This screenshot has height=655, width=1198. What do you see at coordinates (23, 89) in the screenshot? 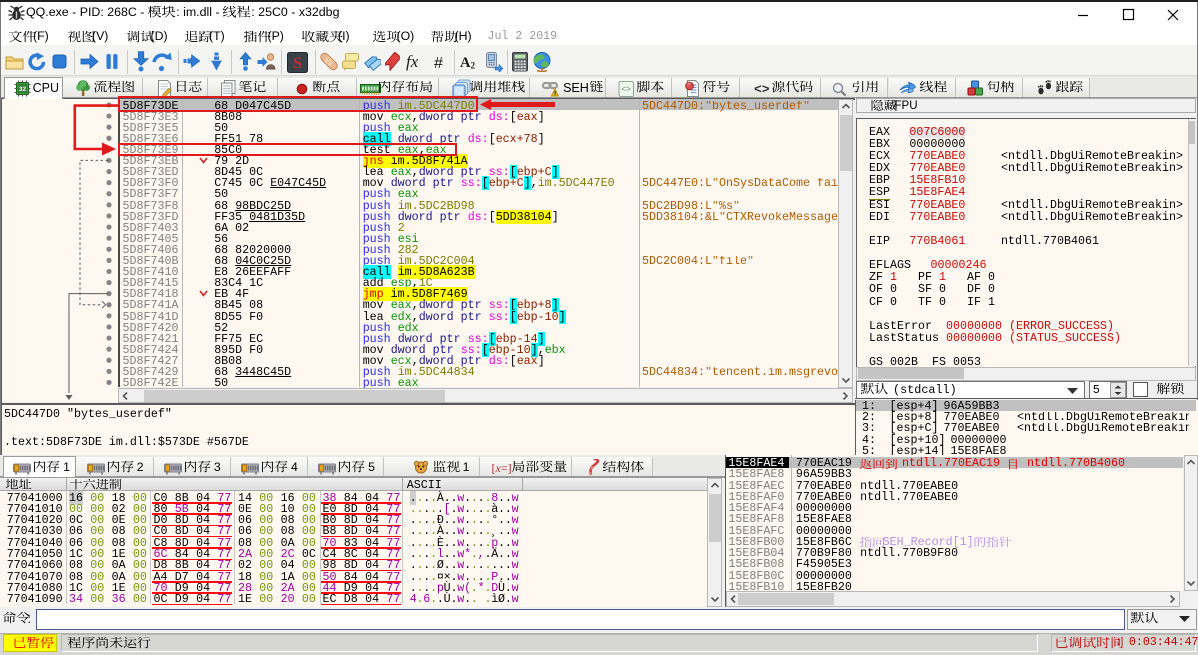
I see `svg-text: 32` at bounding box center [23, 89].